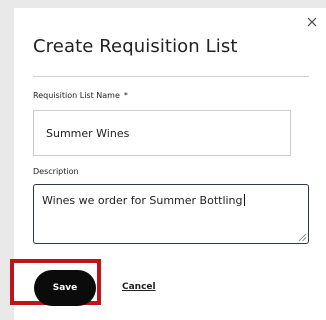 The image size is (326, 320). I want to click on close-icon, so click(312, 22).